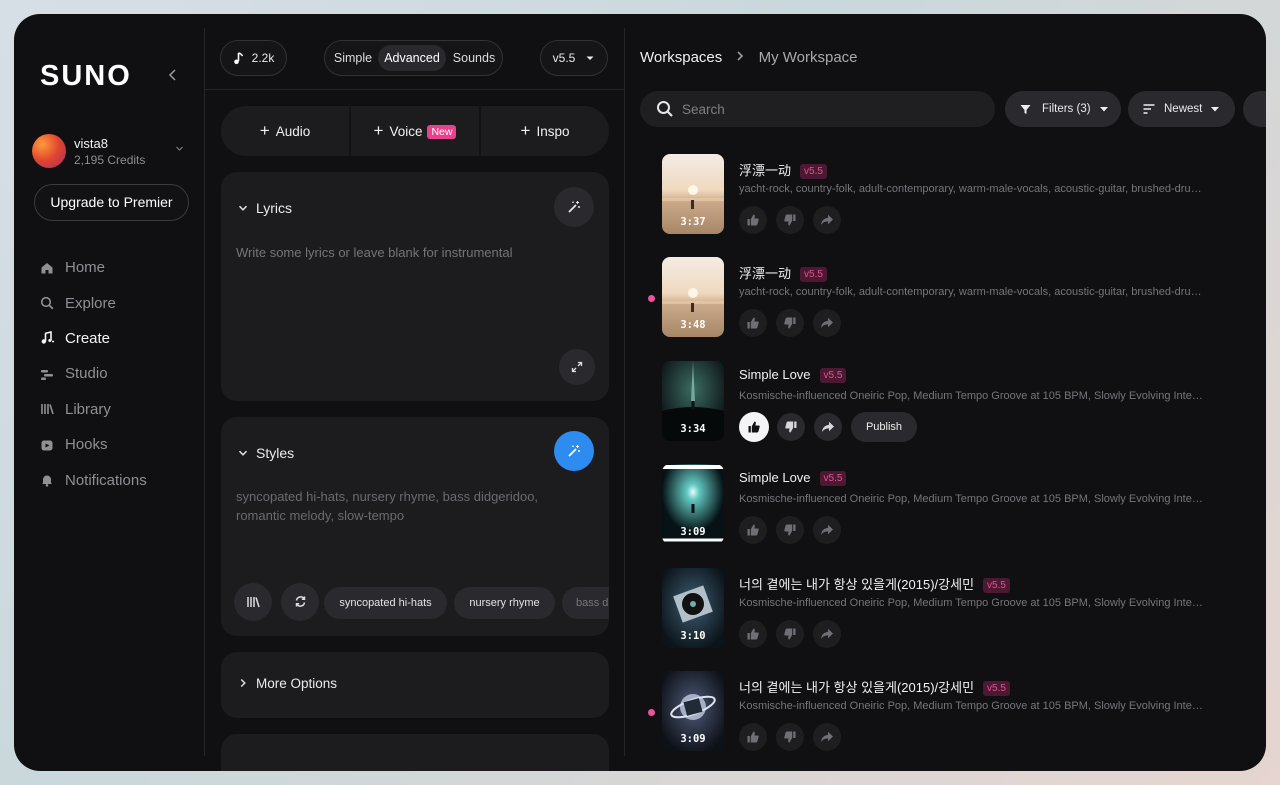 The width and height of the screenshot is (1280, 785). I want to click on more-options-card: More Options, so click(415, 685).